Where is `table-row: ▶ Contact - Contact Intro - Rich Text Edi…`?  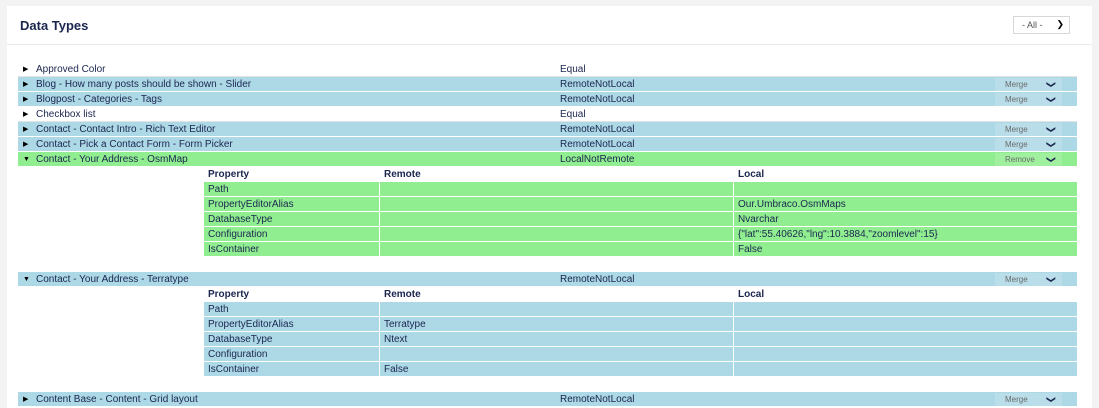
table-row: ▶ Contact - Contact Intro - Rich Text Edi… is located at coordinates (547, 129).